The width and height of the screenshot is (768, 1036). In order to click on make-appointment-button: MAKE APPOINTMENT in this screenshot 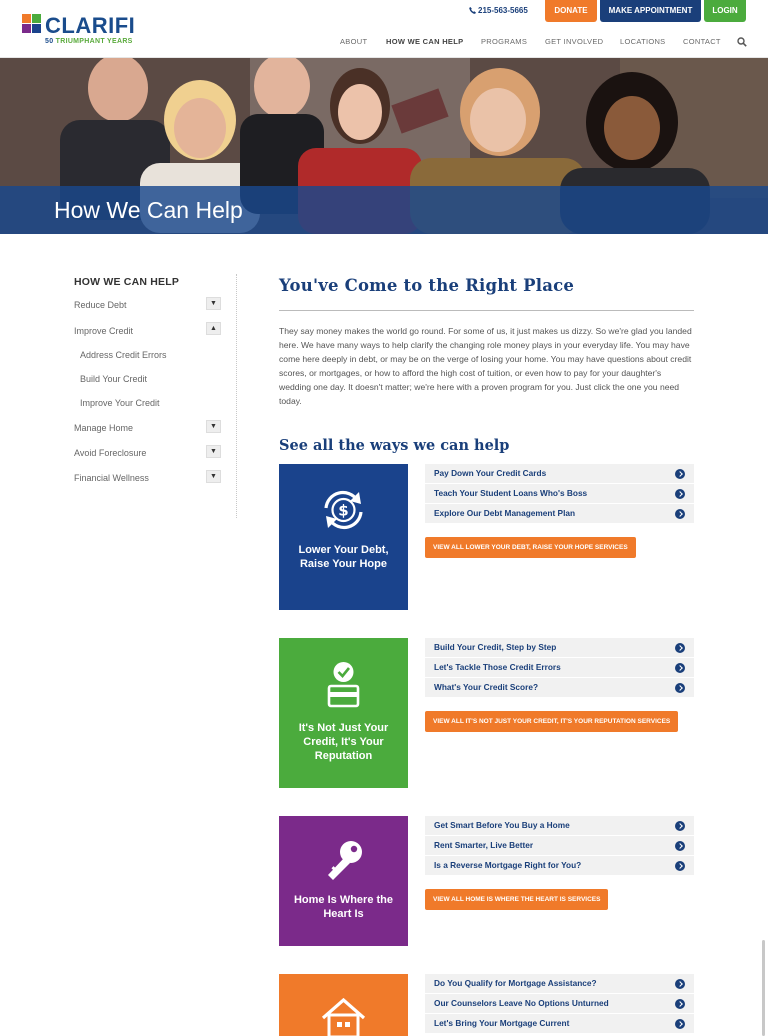, I will do `click(650, 11)`.